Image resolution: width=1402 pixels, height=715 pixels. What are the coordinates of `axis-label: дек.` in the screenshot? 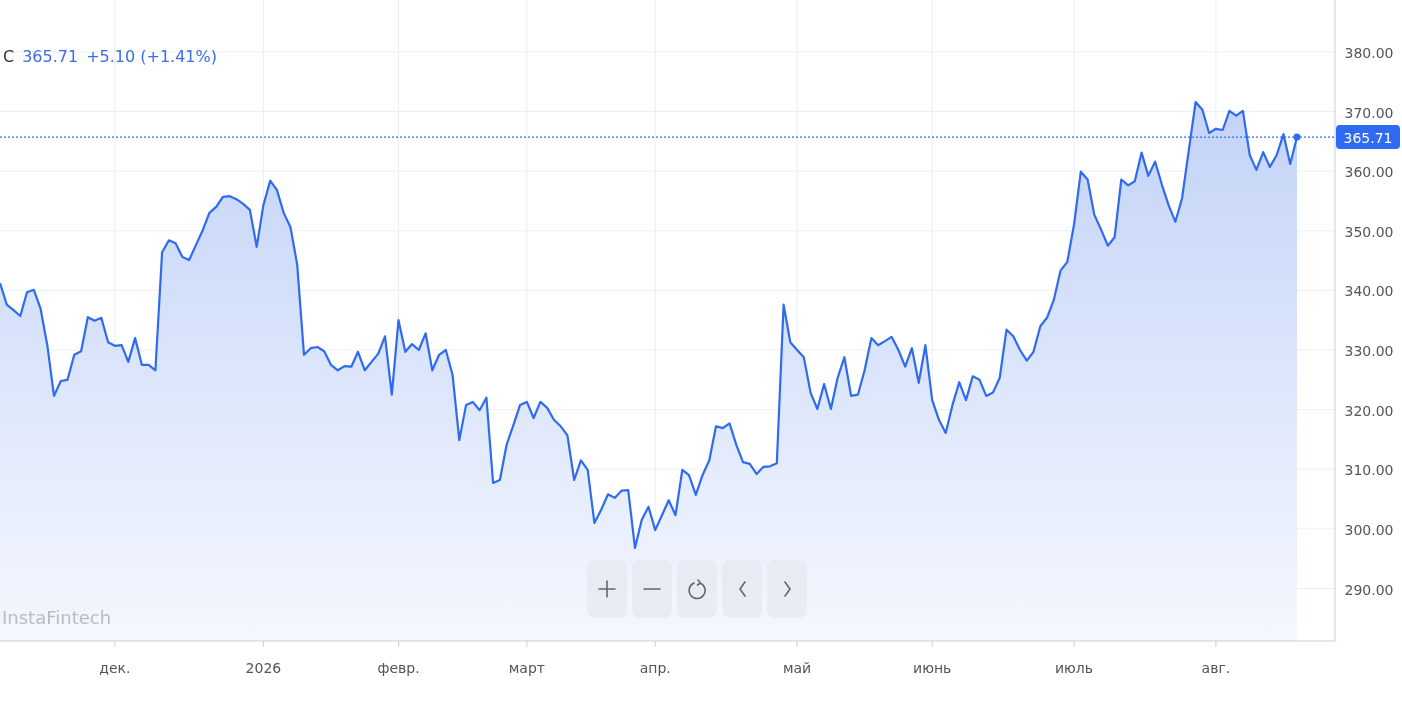 It's located at (115, 668).